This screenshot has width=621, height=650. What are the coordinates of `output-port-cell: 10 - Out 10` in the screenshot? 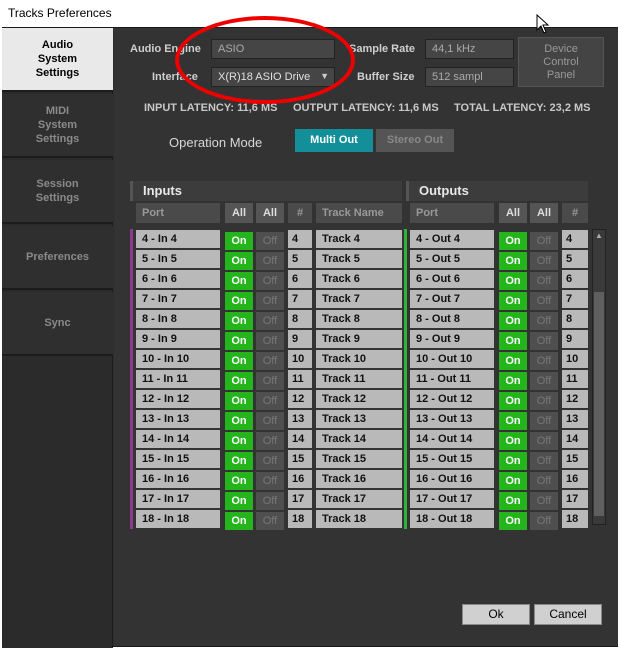 It's located at (452, 359).